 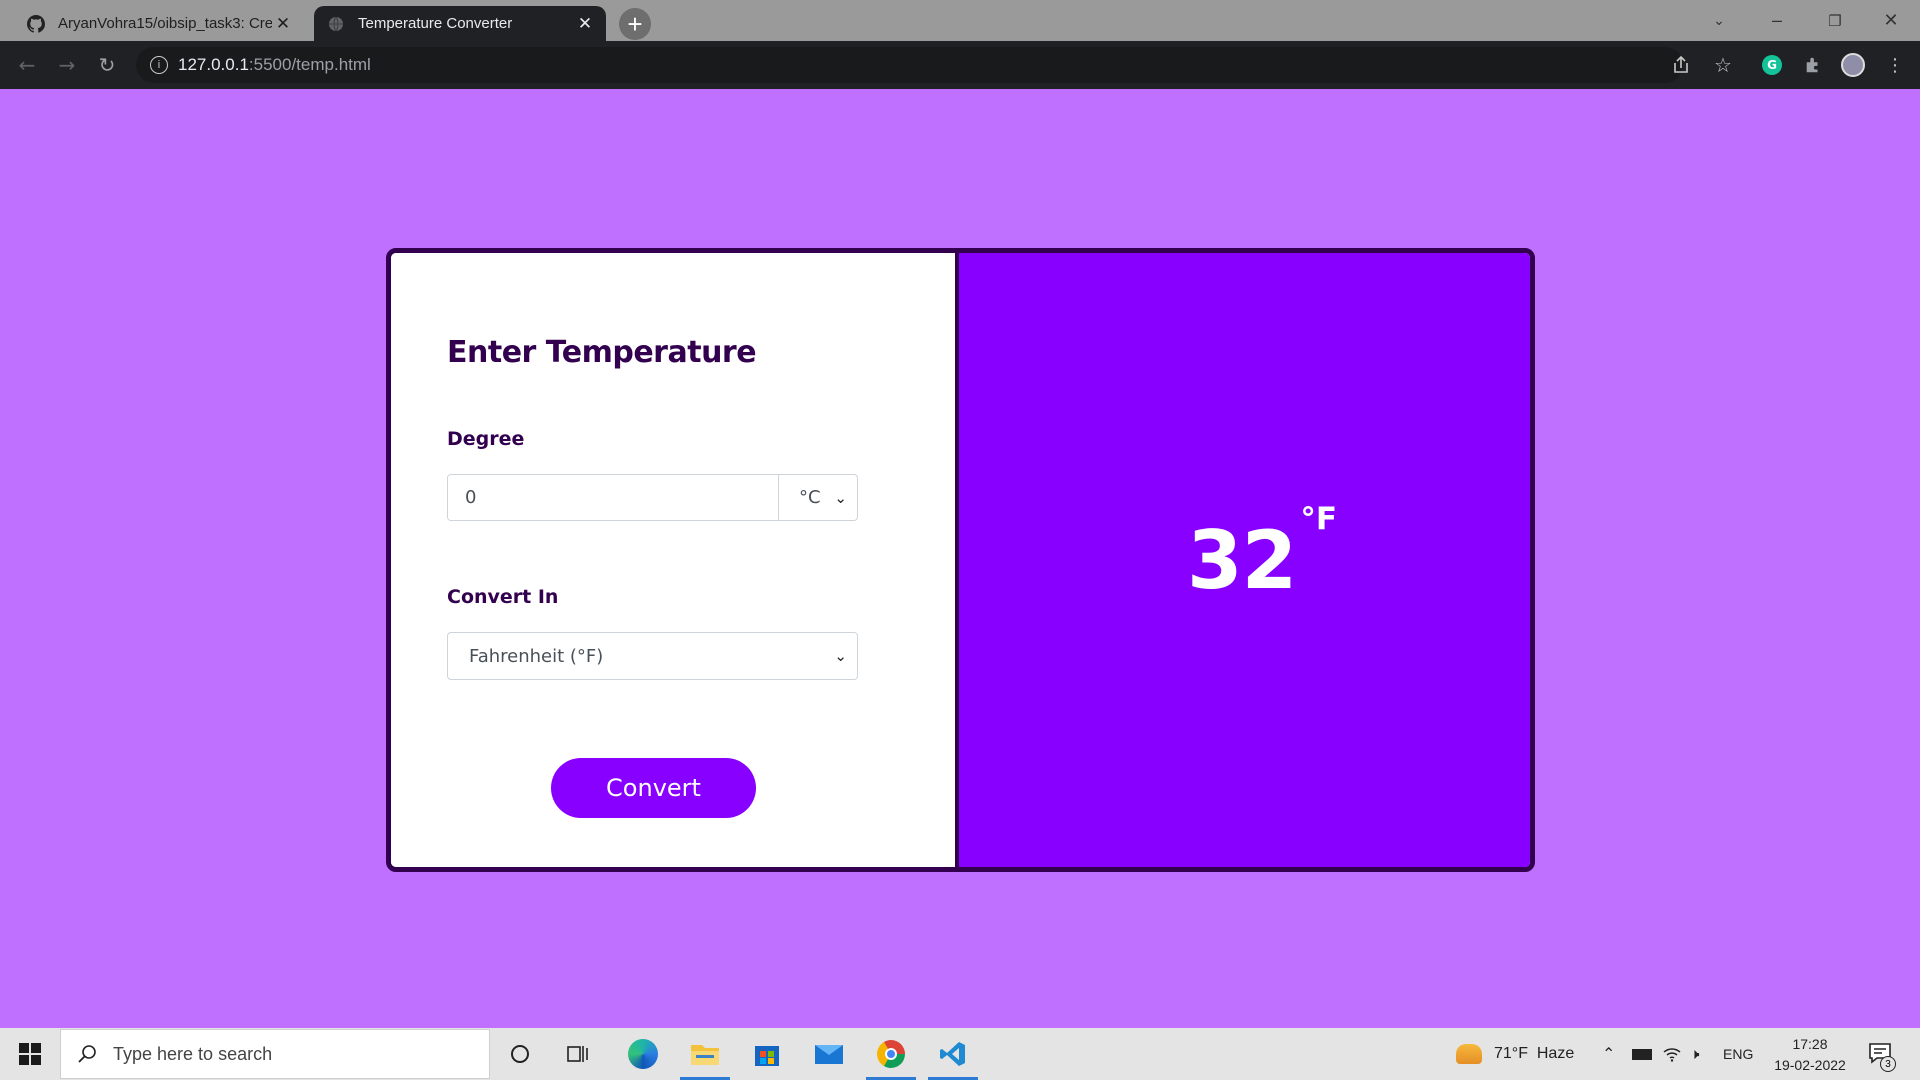 What do you see at coordinates (1777, 20) in the screenshot?
I see `minimize-button: –` at bounding box center [1777, 20].